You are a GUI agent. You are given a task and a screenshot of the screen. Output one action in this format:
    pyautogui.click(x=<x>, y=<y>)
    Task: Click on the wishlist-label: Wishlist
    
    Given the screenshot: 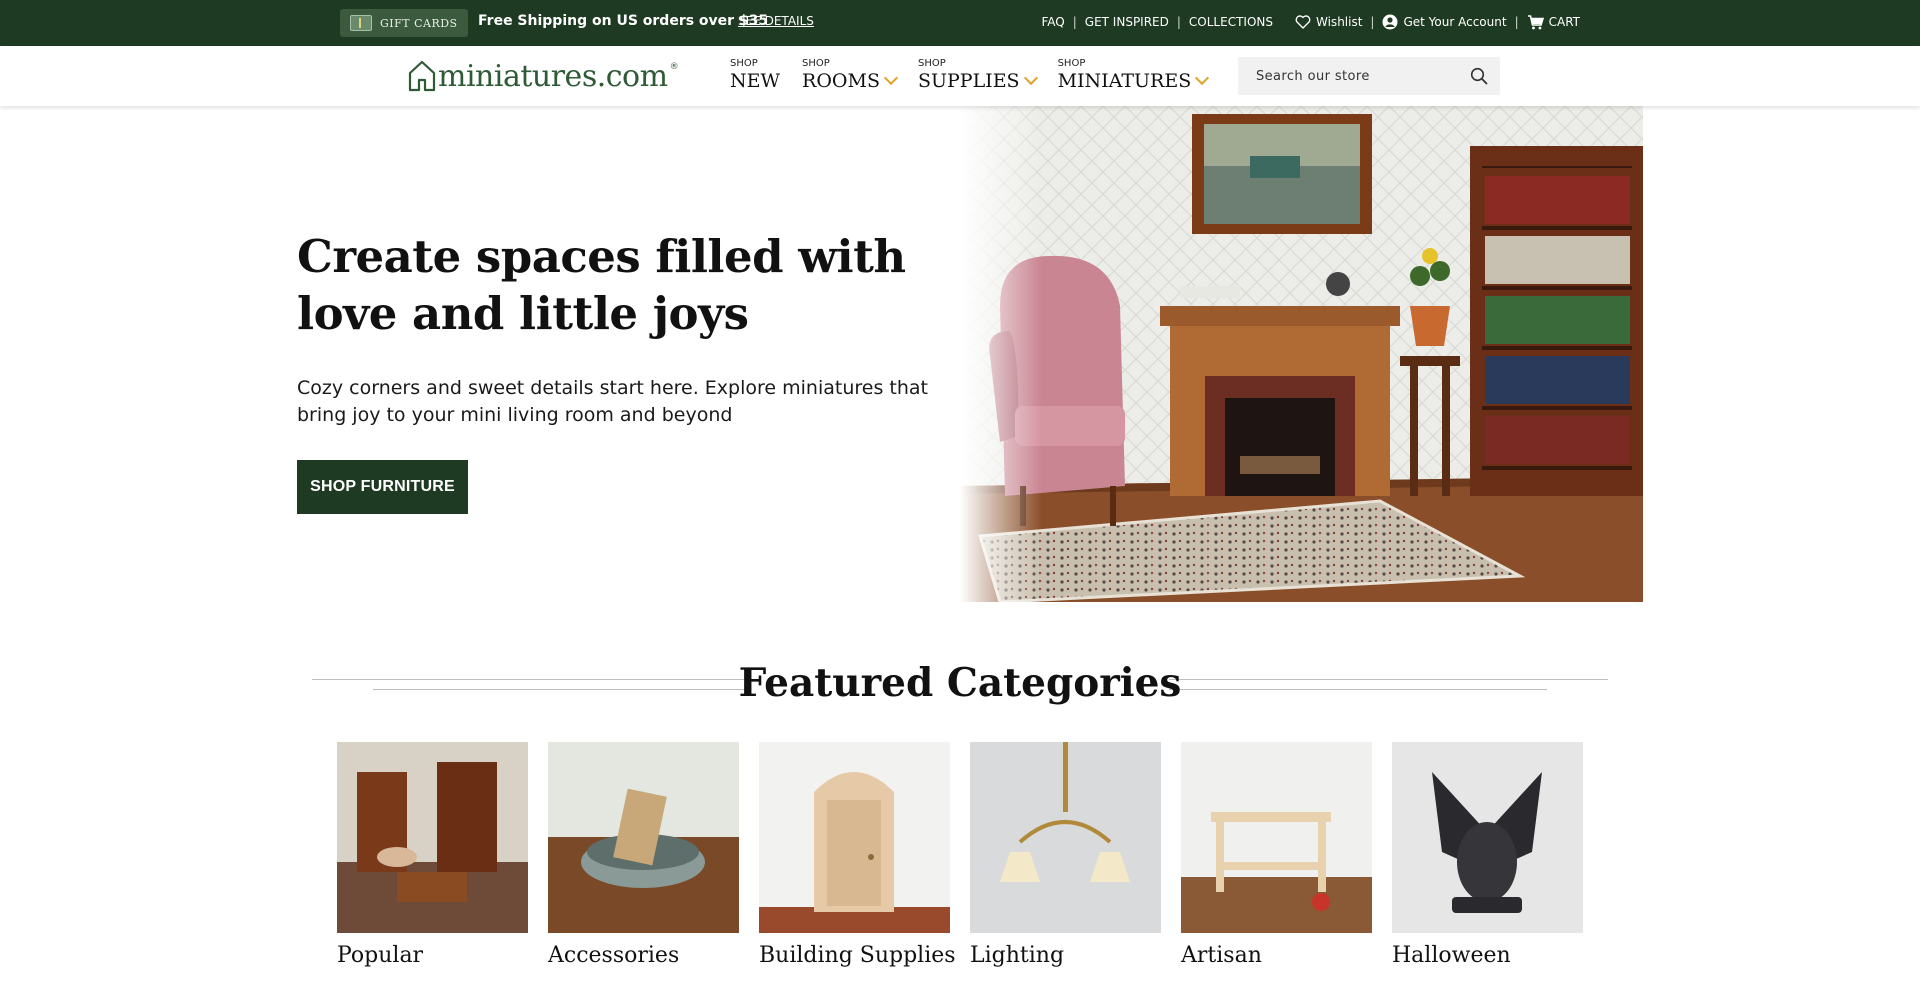 What is the action you would take?
    pyautogui.click(x=1339, y=22)
    